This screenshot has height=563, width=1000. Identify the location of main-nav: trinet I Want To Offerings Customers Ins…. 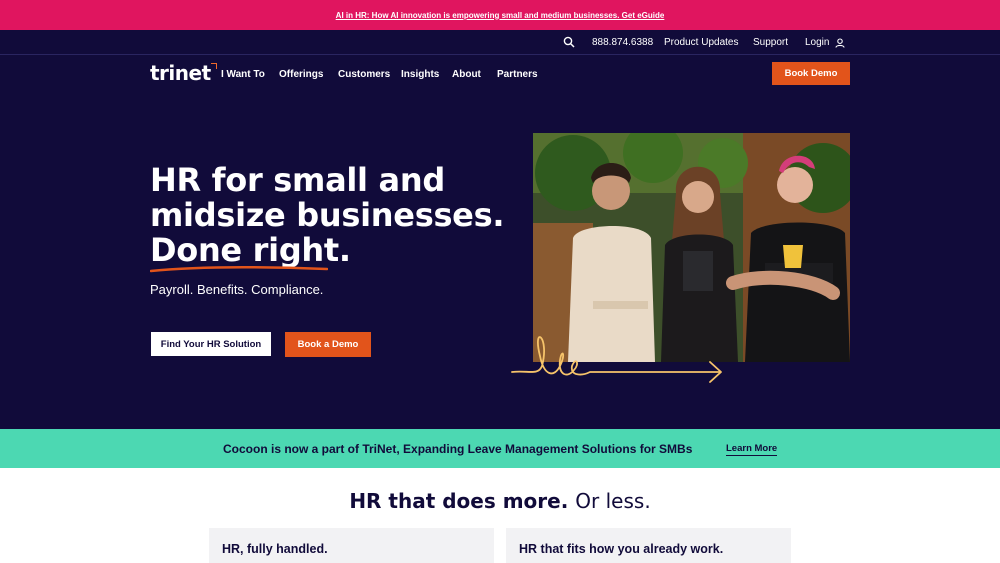
(500, 74).